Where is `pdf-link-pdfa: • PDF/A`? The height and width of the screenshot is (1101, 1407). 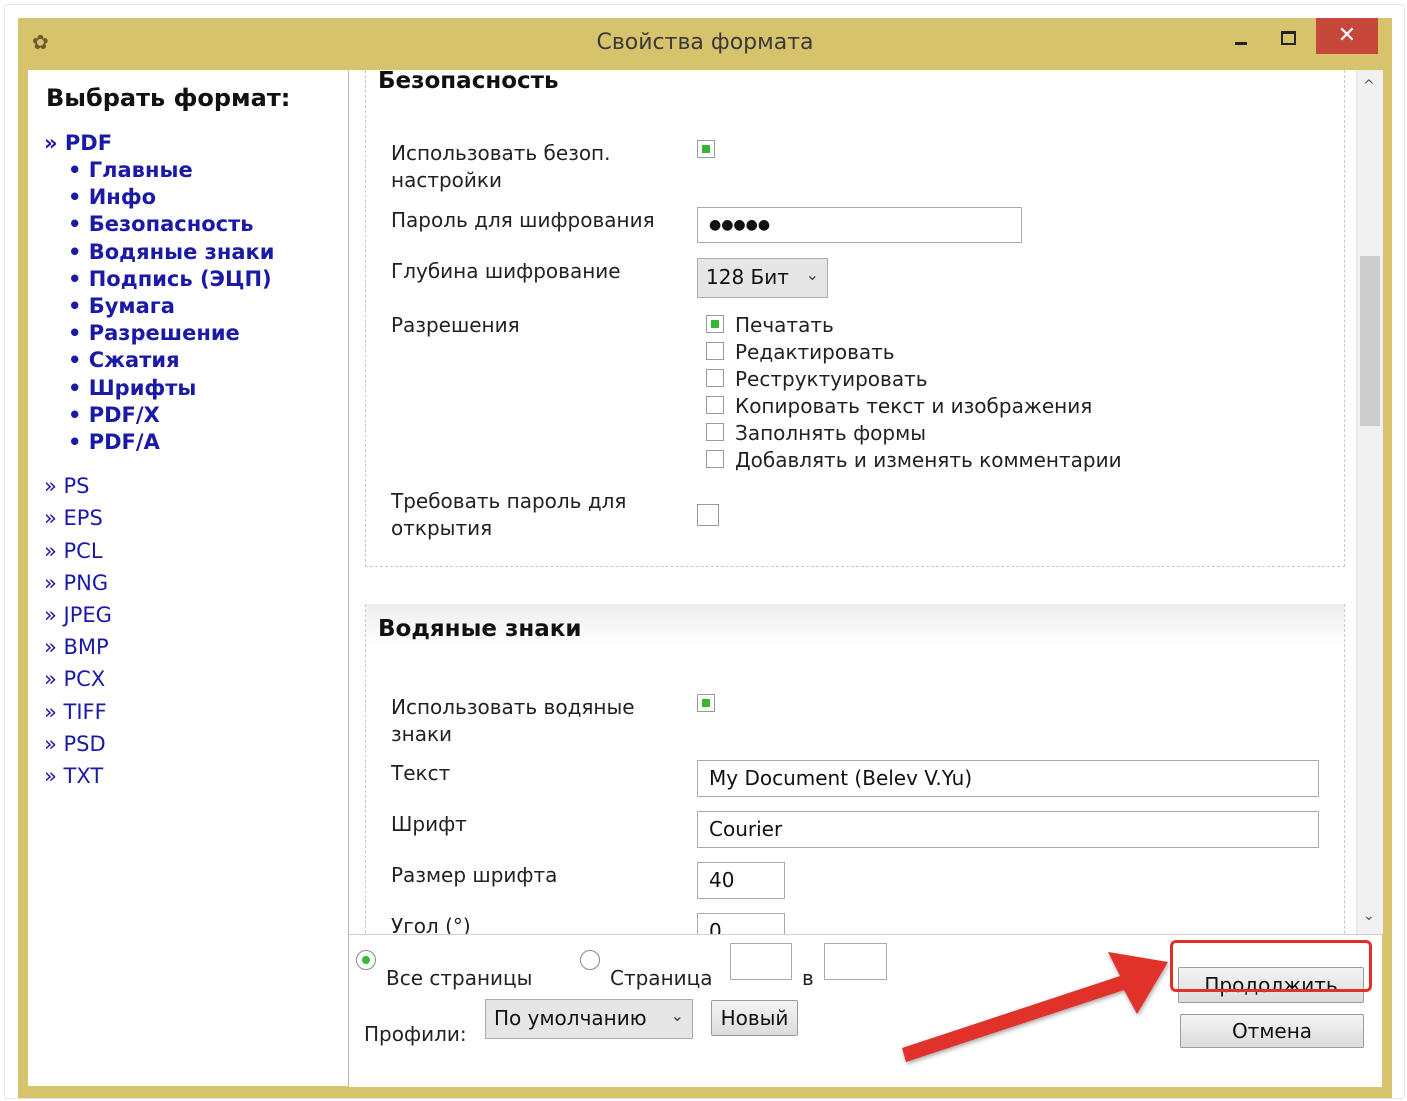 pdf-link-pdfa: • PDF/A is located at coordinates (159, 442).